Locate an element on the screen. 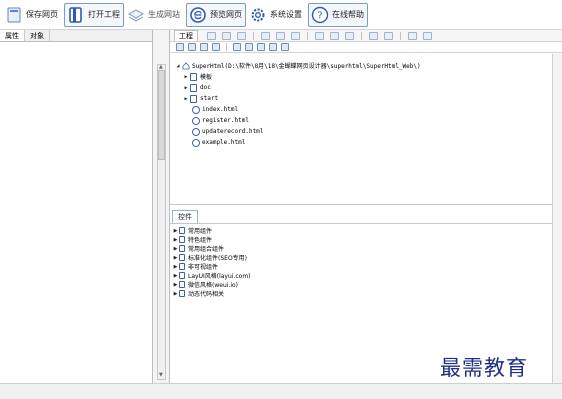  help-icon: ? is located at coordinates (320, 15).